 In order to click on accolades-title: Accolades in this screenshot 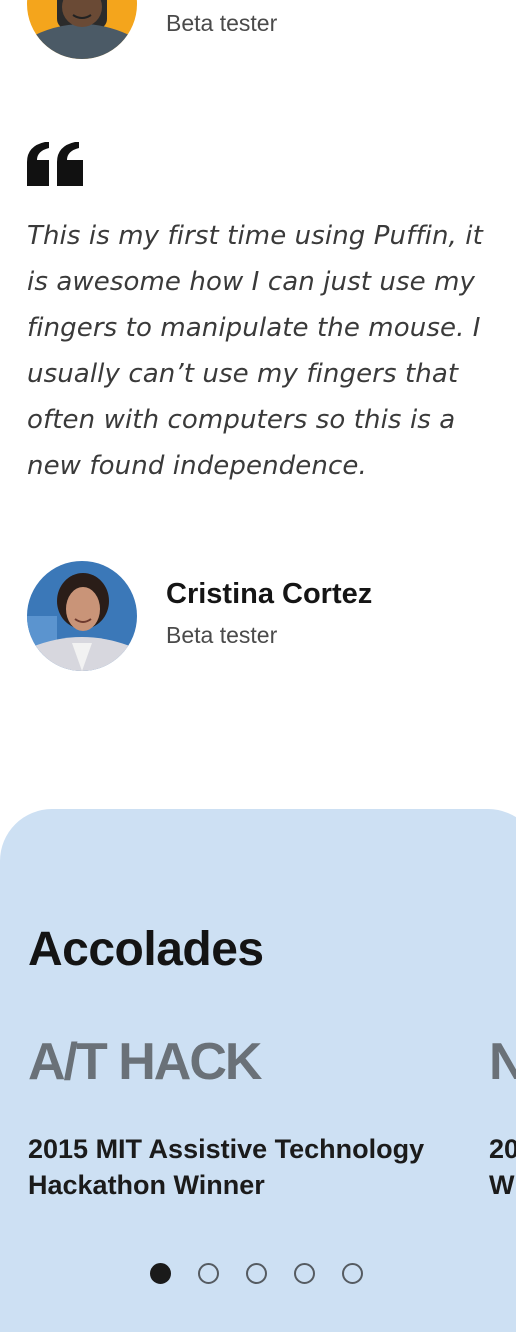, I will do `click(146, 949)`.